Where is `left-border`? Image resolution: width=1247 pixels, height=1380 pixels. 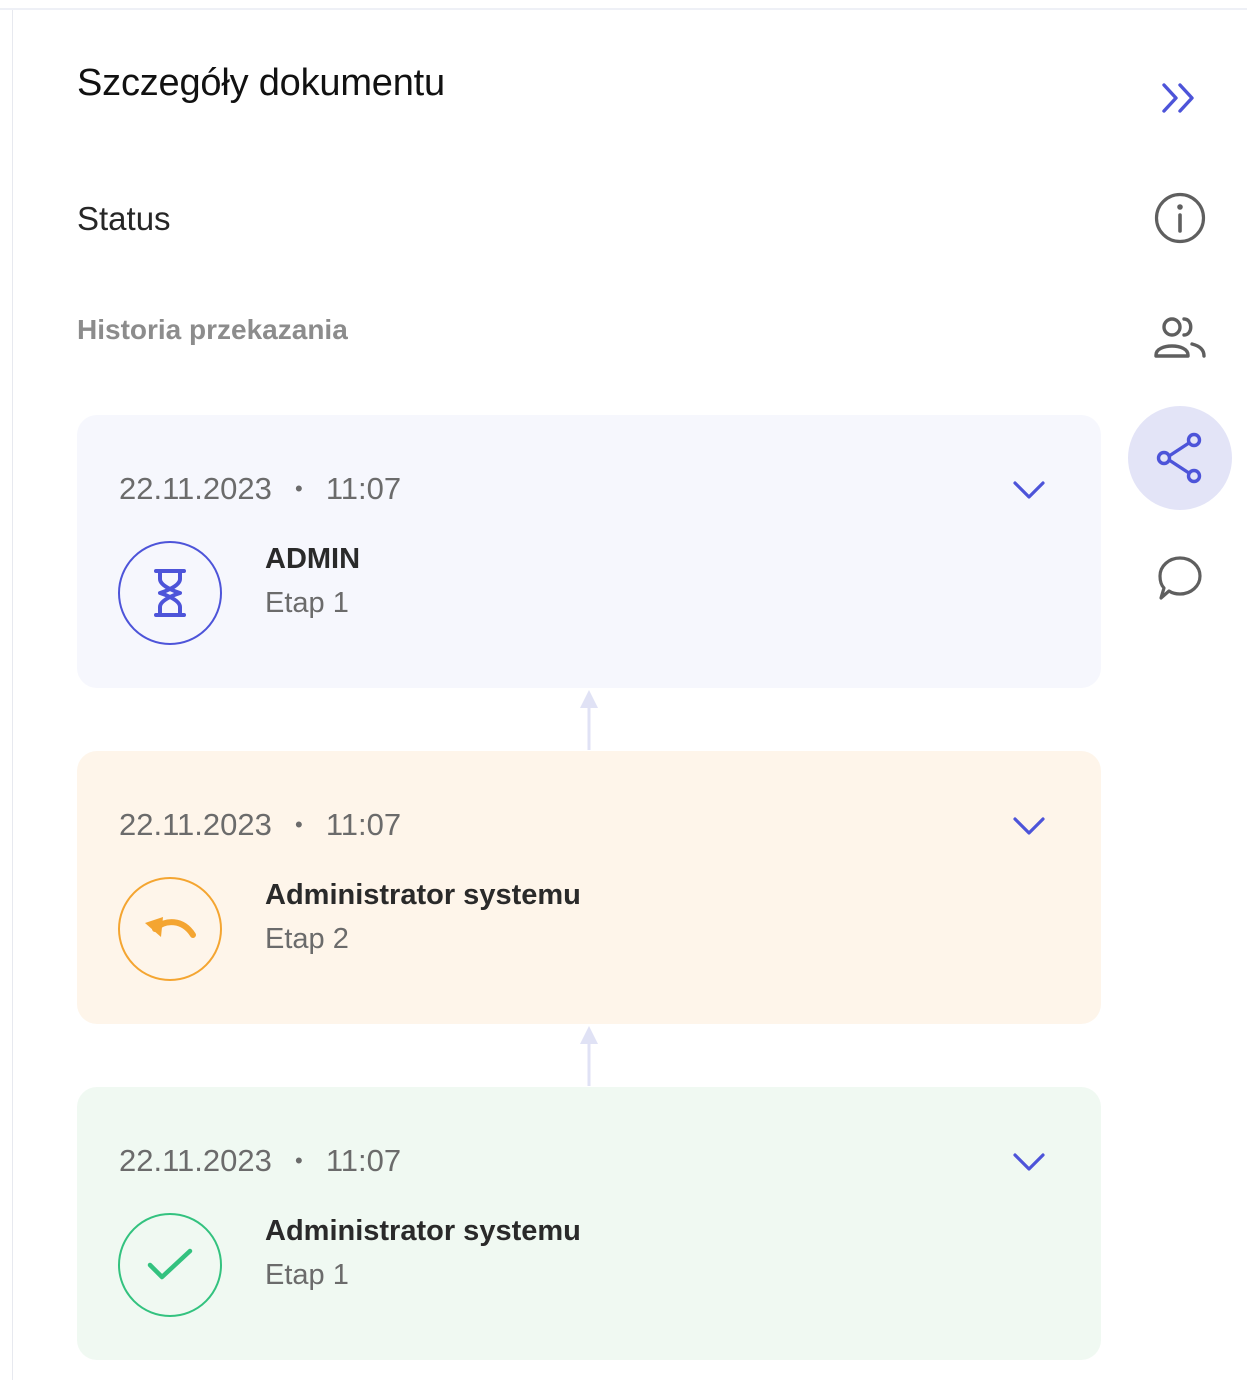 left-border is located at coordinates (12, 695).